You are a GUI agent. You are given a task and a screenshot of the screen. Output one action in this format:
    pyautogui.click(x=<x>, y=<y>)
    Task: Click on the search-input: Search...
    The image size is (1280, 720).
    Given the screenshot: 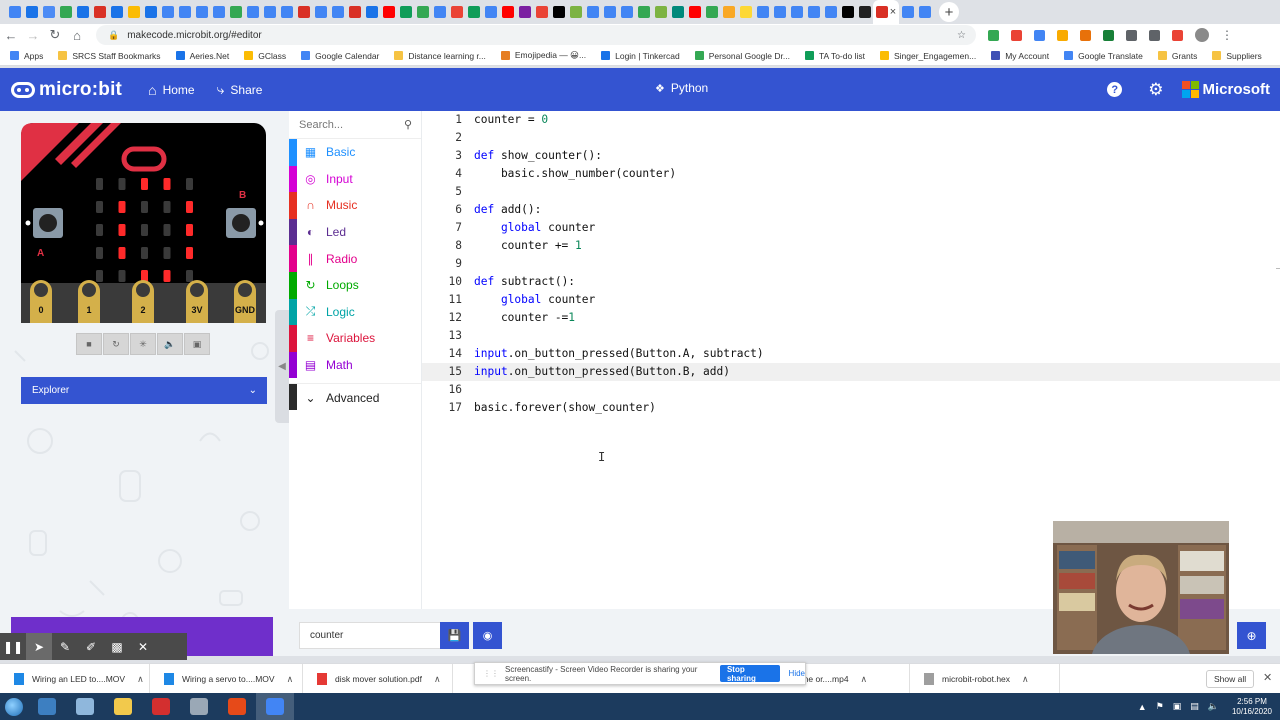 What is the action you would take?
    pyautogui.click(x=321, y=125)
    